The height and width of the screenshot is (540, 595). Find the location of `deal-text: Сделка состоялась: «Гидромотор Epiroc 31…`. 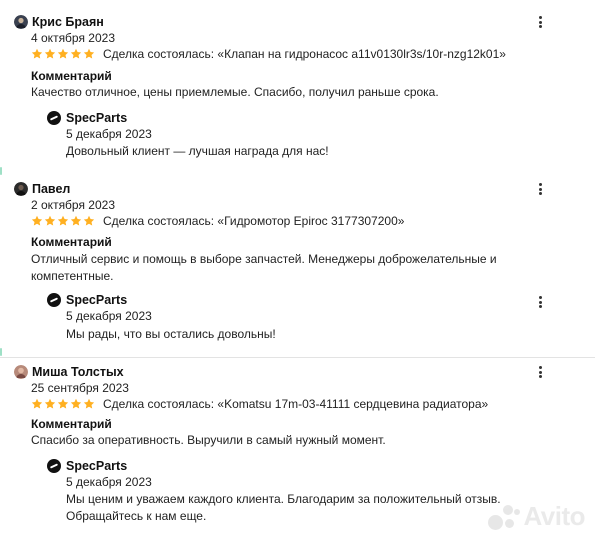

deal-text: Сделка состоялась: «Гидромотор Epiroc 31… is located at coordinates (254, 221).